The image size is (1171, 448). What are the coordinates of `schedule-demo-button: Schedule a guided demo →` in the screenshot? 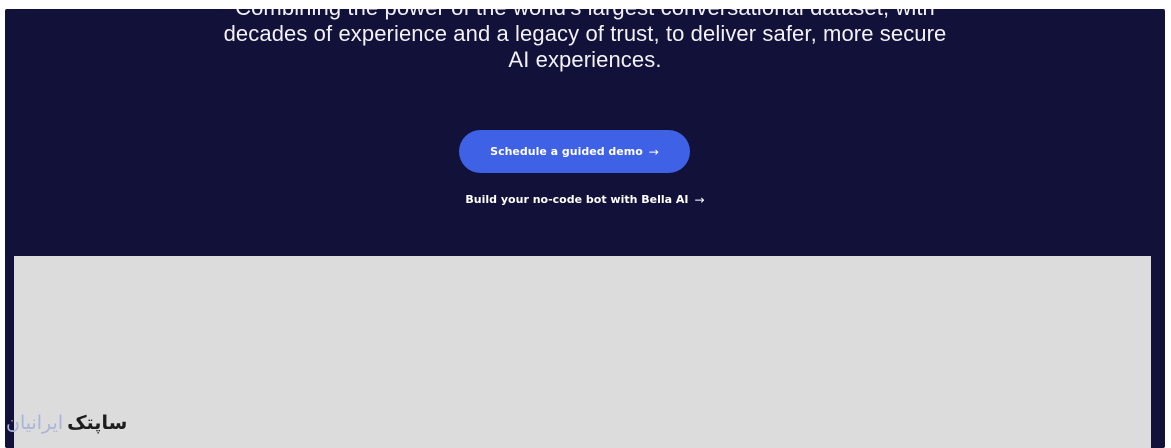 It's located at (574, 151).